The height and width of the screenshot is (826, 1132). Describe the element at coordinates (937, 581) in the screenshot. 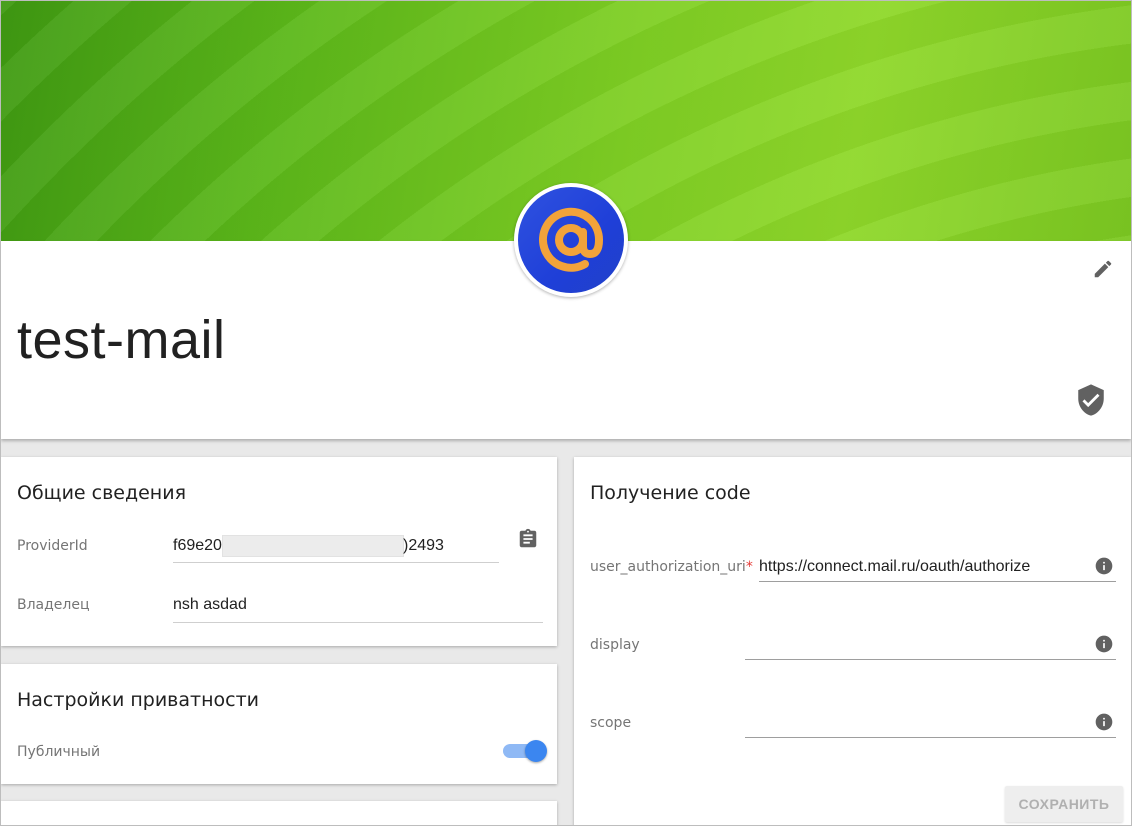

I see `auth-uri-underline` at that location.